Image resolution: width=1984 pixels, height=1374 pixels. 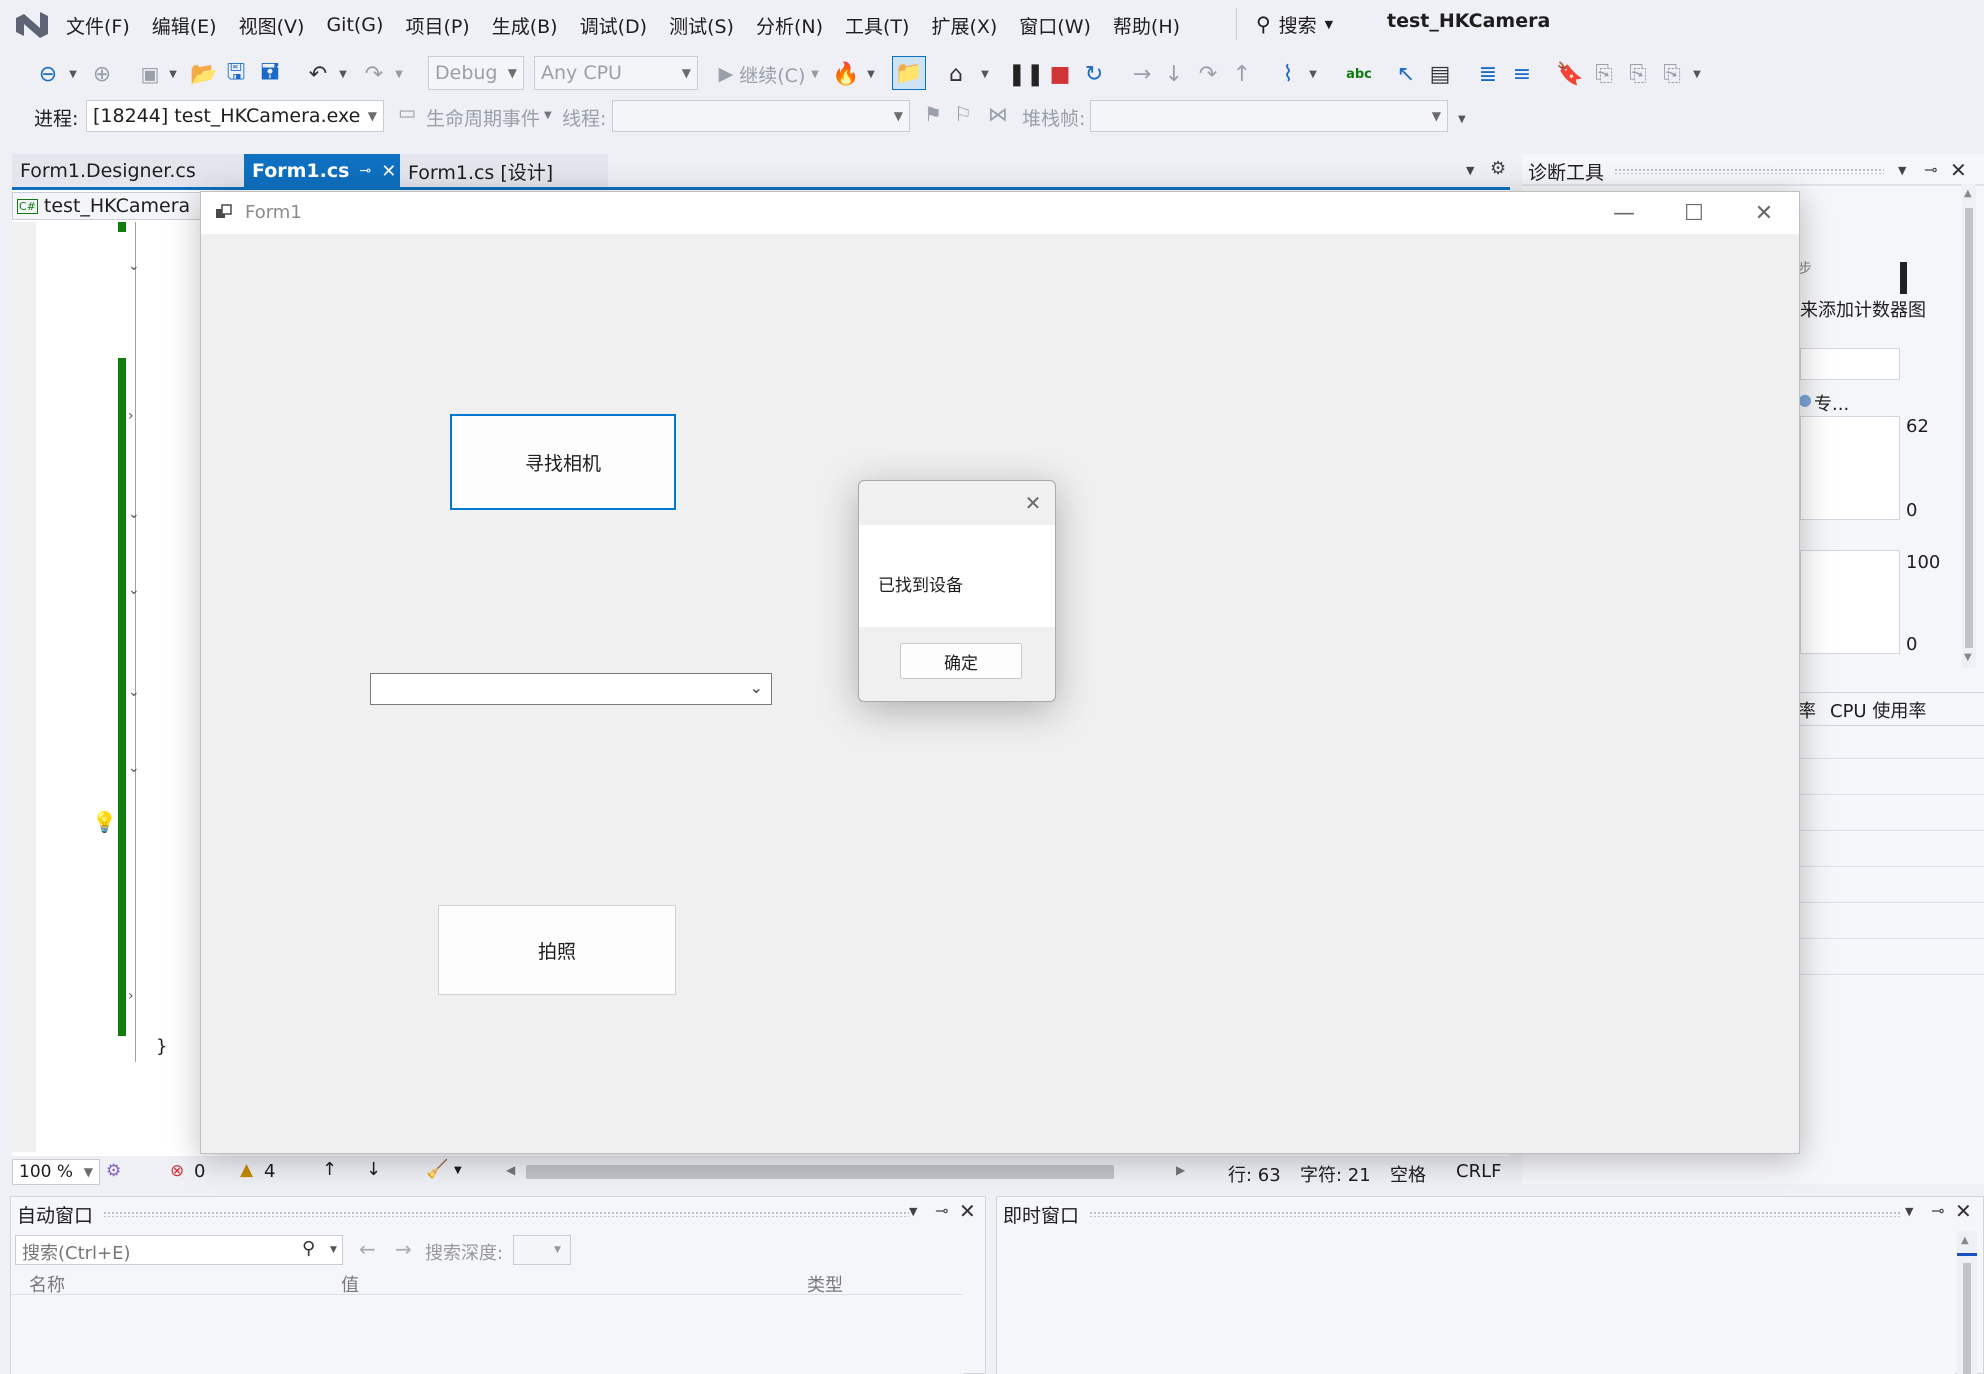 What do you see at coordinates (1570, 74) in the screenshot?
I see `bookmark-icon: 🔖` at bounding box center [1570, 74].